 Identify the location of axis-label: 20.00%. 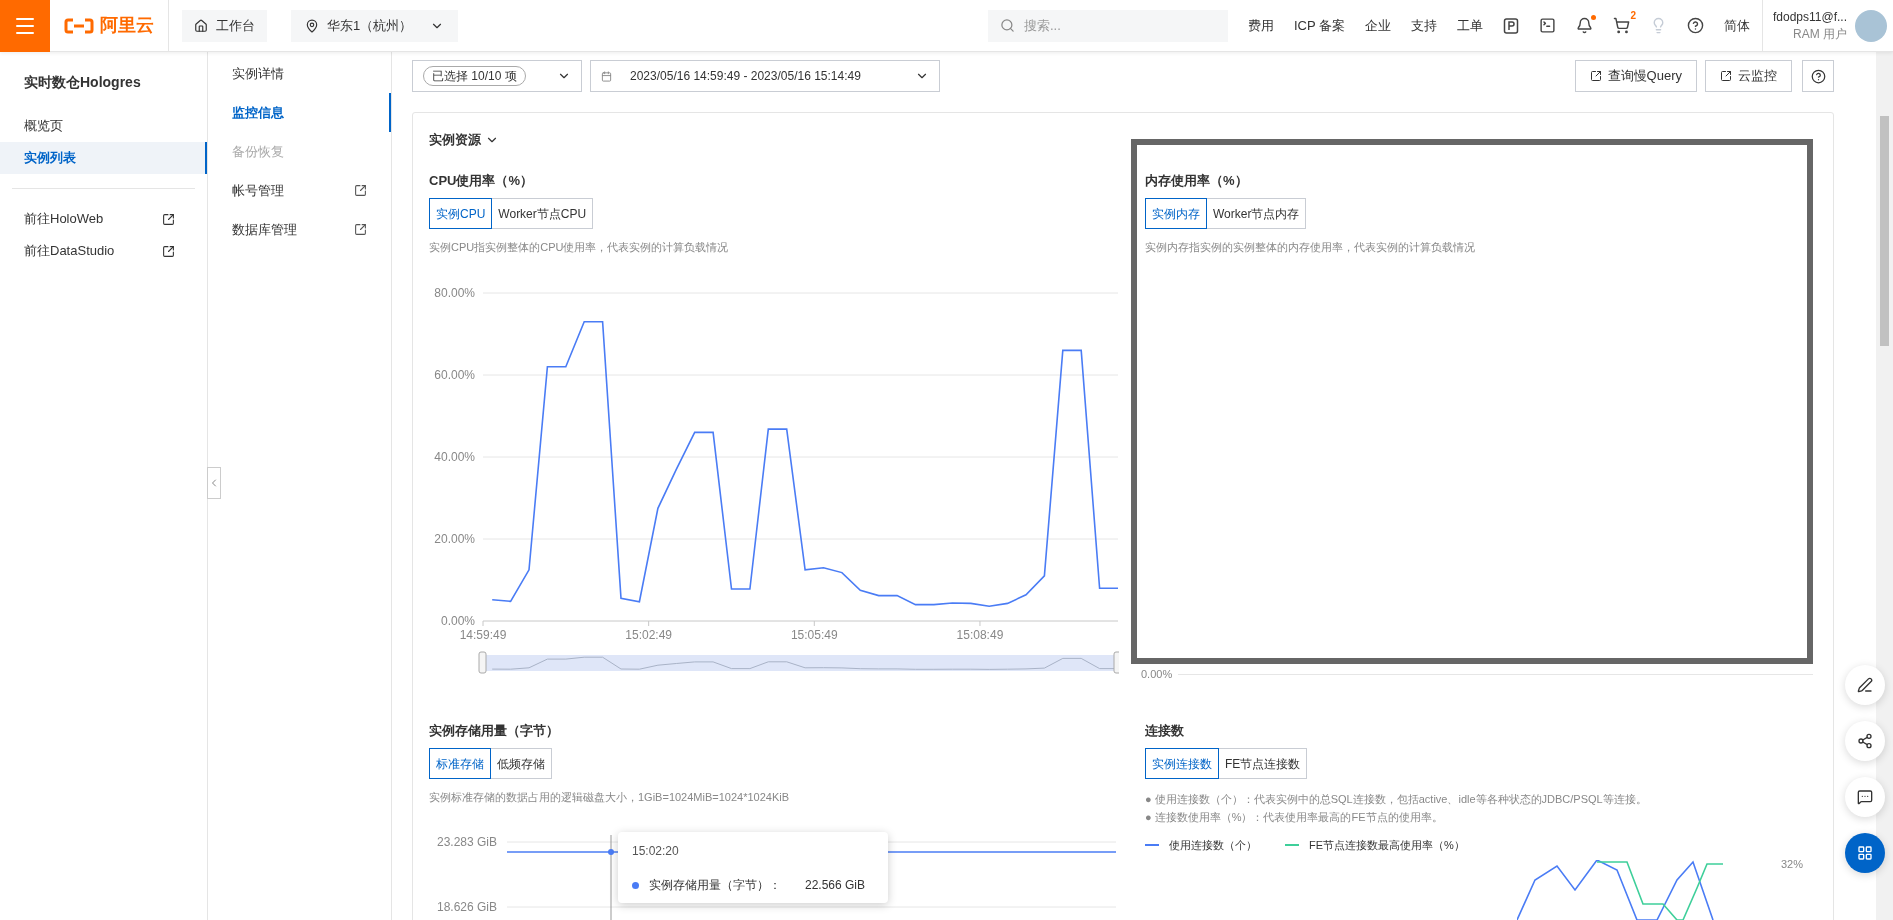
(454, 539).